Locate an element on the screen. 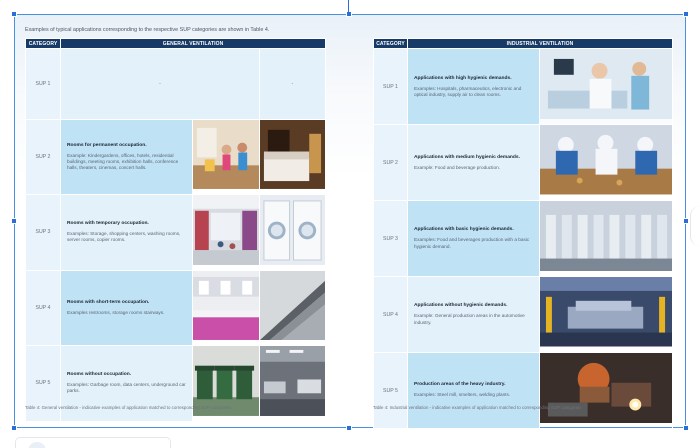  photo-welding is located at coordinates (606, 390).